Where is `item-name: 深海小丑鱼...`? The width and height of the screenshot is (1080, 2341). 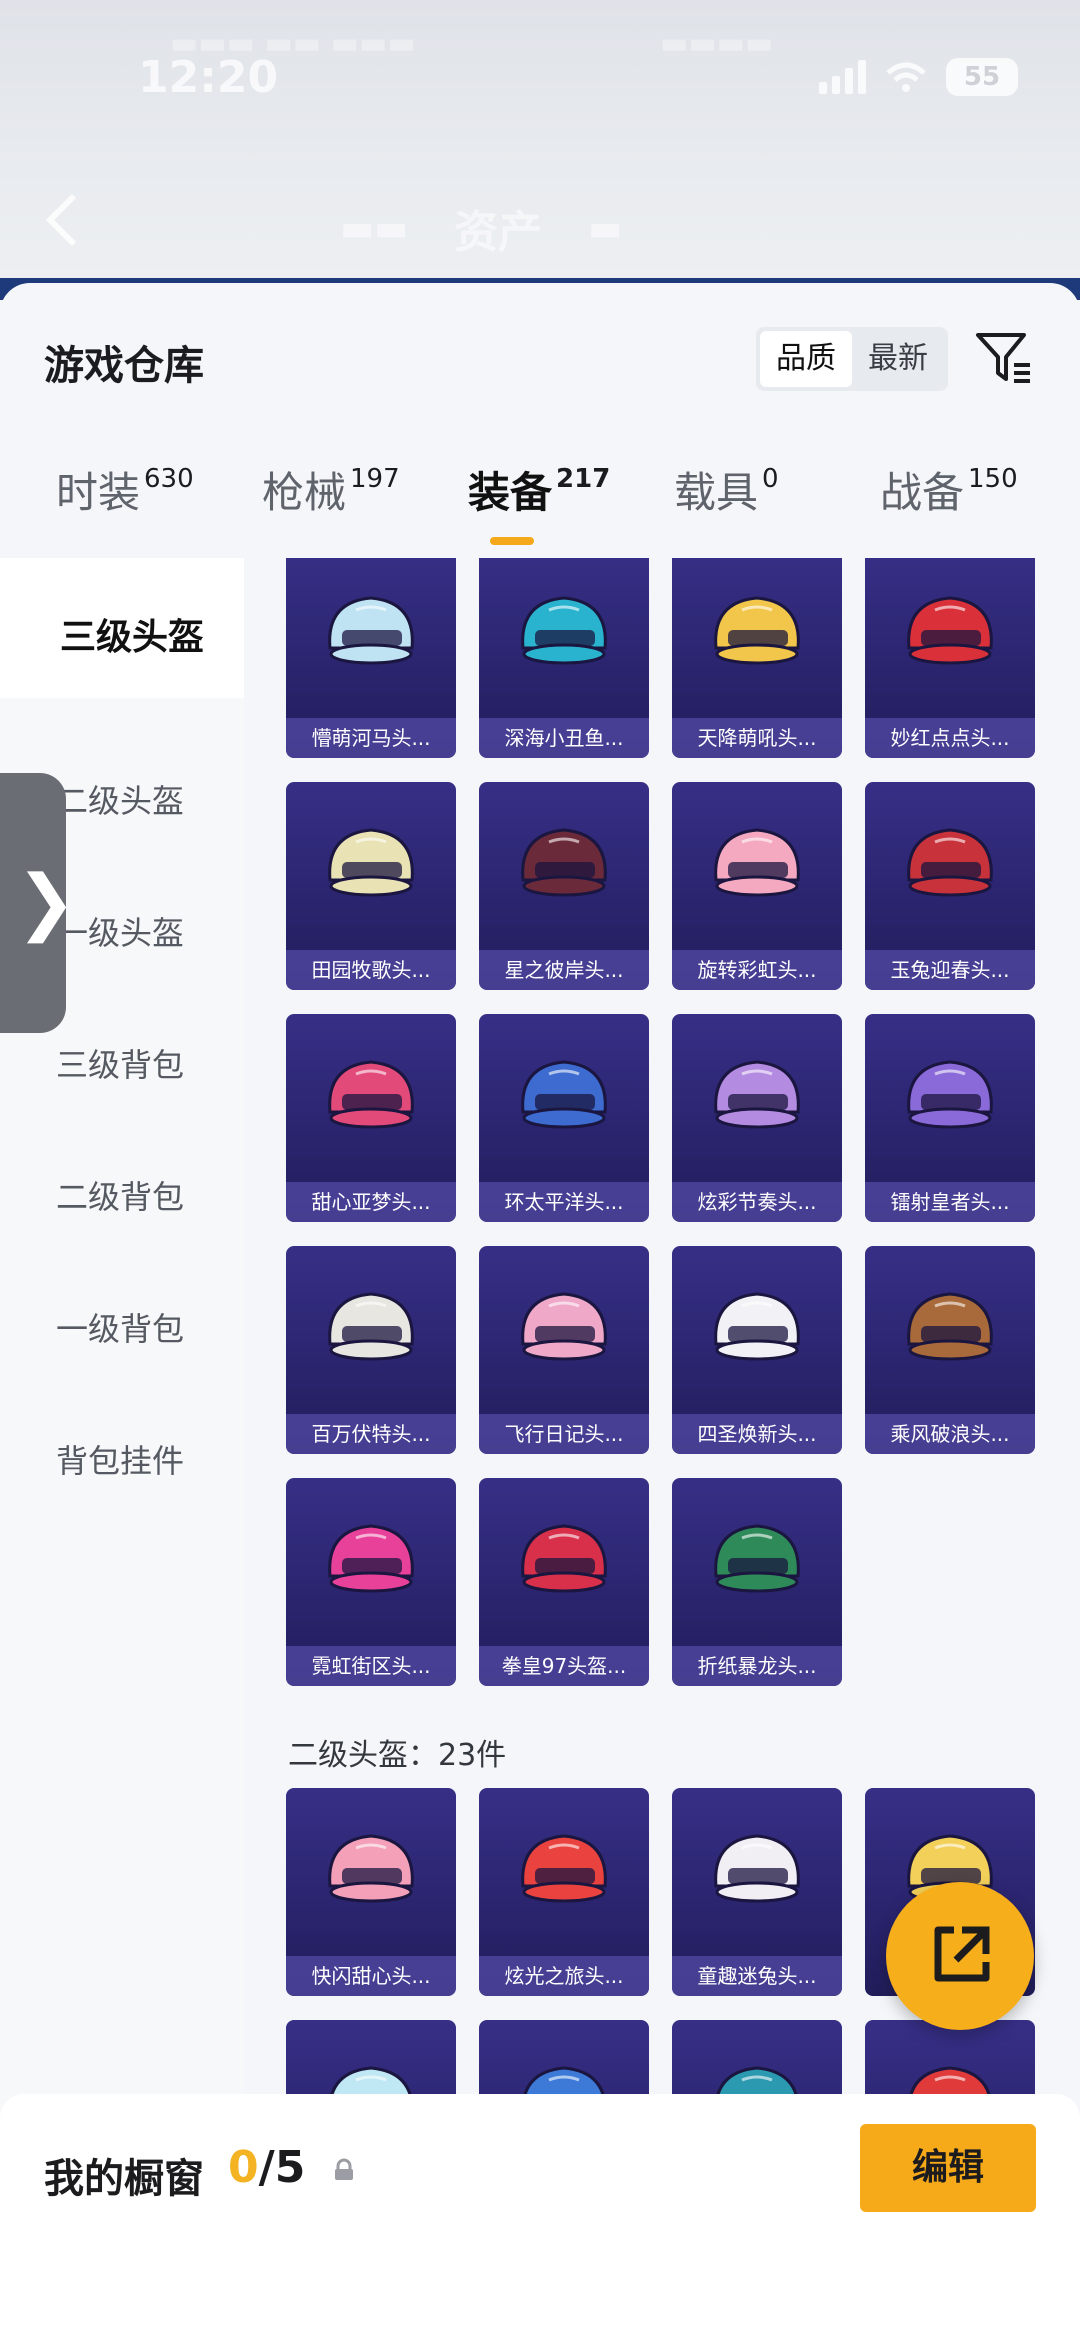 item-name: 深海小丑鱼... is located at coordinates (564, 738).